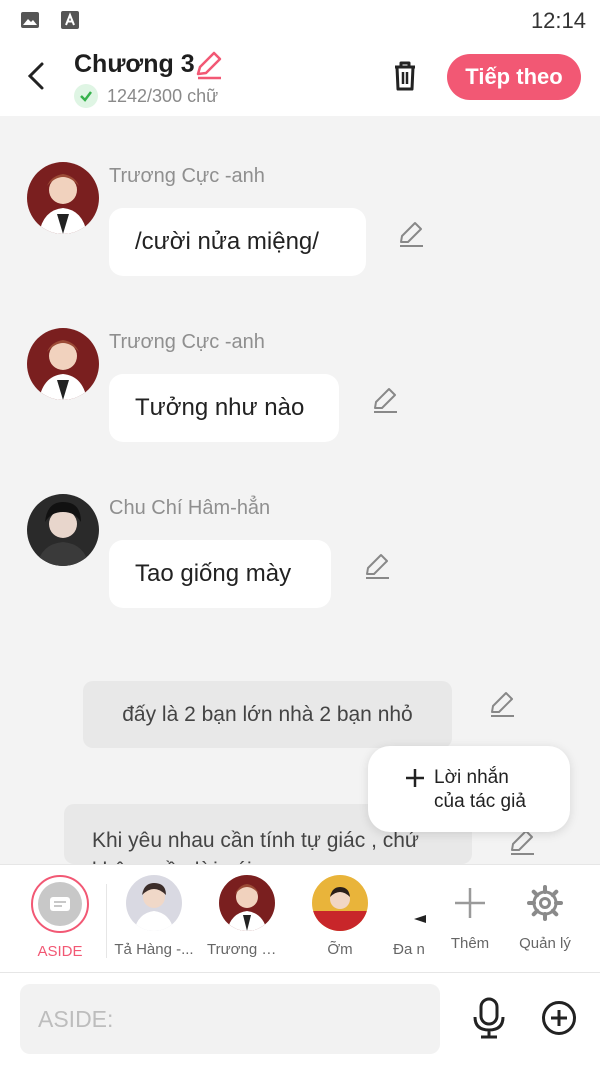 This screenshot has height=1068, width=600. I want to click on add-circle-icon, so click(559, 1018).